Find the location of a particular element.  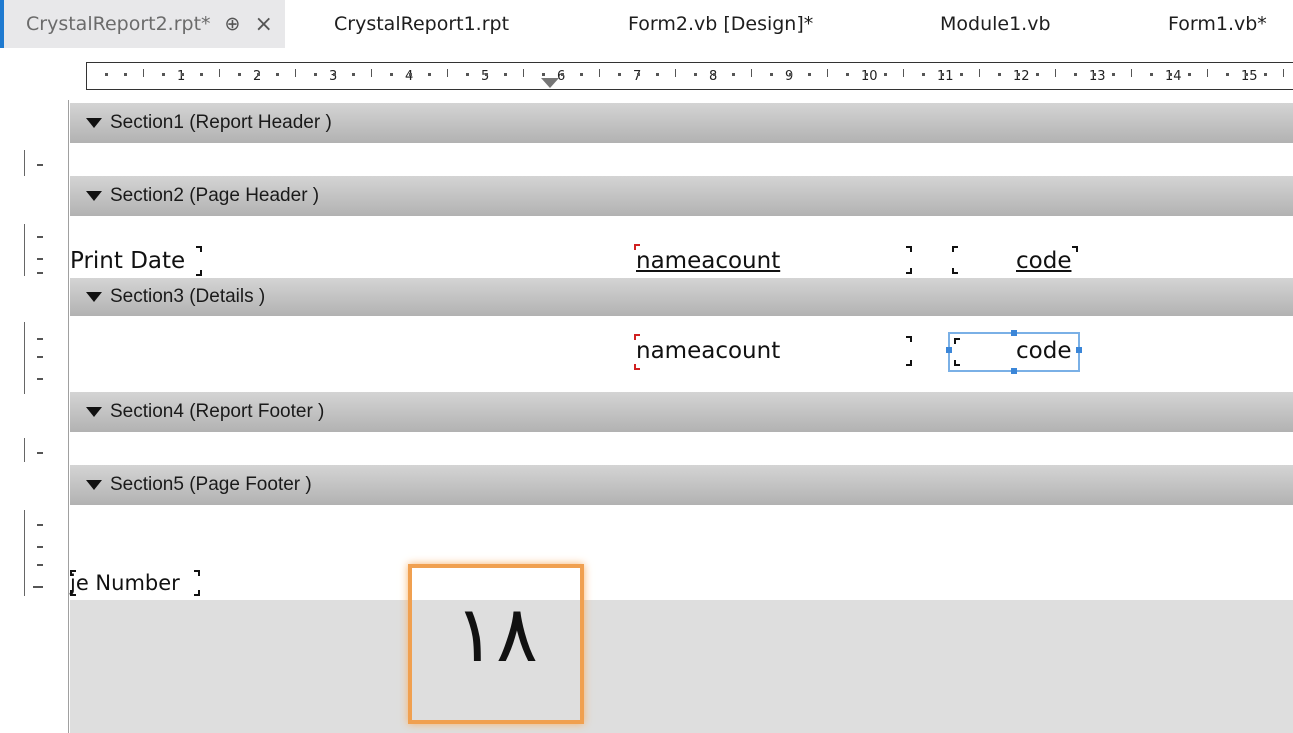

tab-form2-design: Form2.vb [Design]* is located at coordinates (720, 24).